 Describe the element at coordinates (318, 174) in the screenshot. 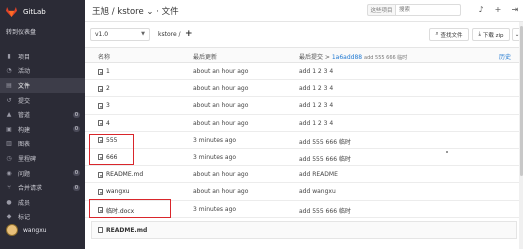

I see `file-commit-message: add README` at that location.